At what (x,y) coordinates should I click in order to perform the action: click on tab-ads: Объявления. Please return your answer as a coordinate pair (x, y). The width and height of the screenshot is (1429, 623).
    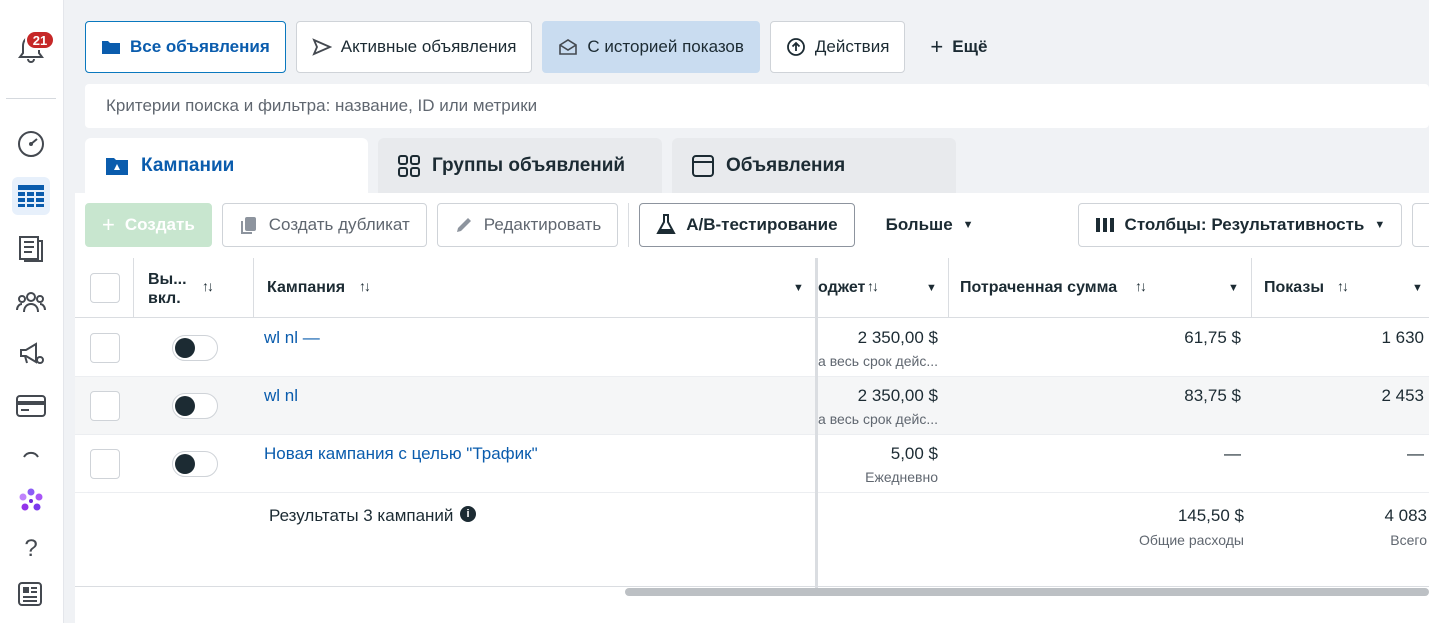
    Looking at the image, I should click on (814, 166).